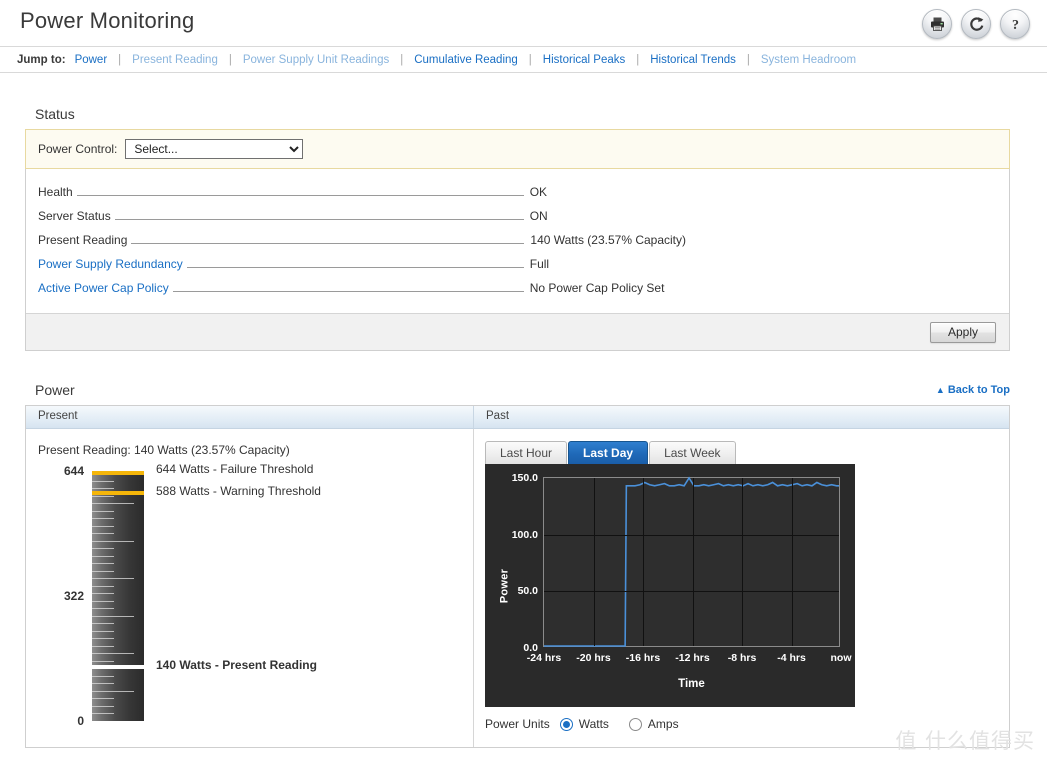 The height and width of the screenshot is (769, 1047). Describe the element at coordinates (175, 60) in the screenshot. I see `jump-link-present-reading: Present Reading` at that location.